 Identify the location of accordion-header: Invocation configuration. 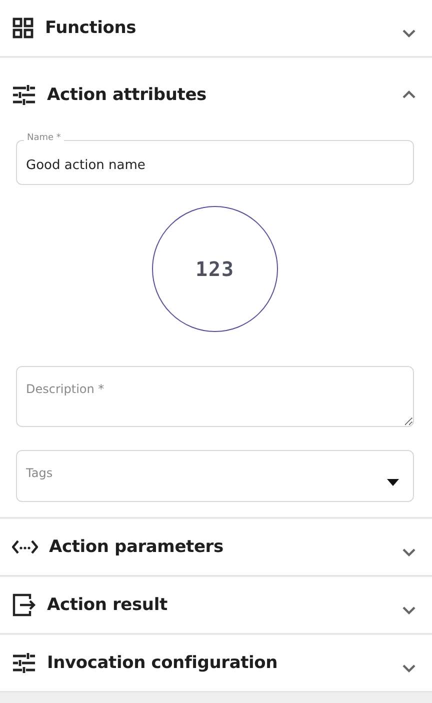
(216, 663).